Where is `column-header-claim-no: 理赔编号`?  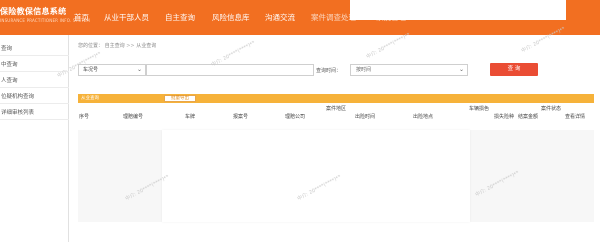 column-header-claim-no: 理赔编号 is located at coordinates (133, 117).